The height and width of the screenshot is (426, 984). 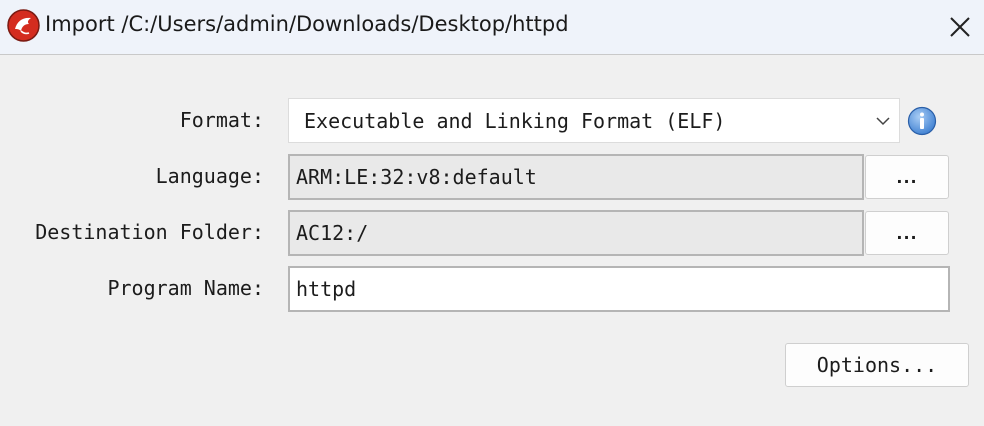 What do you see at coordinates (883, 121) in the screenshot?
I see `chevron-down-icon` at bounding box center [883, 121].